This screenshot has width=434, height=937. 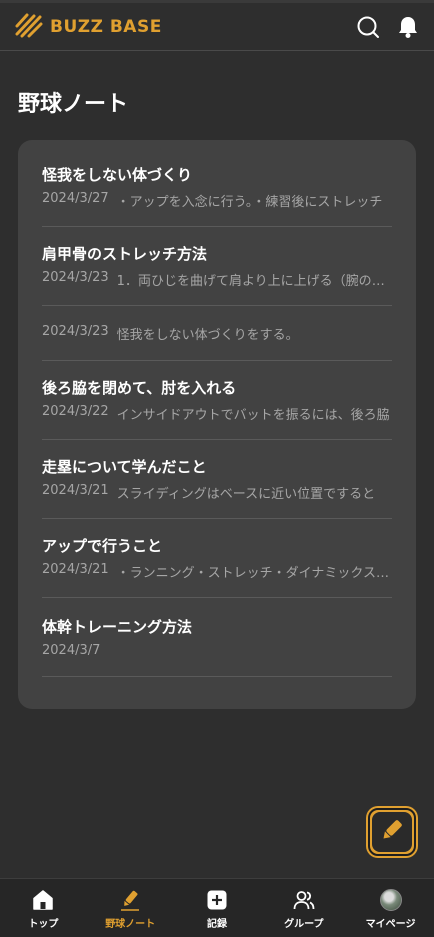 What do you see at coordinates (368, 27) in the screenshot?
I see `search-icon` at bounding box center [368, 27].